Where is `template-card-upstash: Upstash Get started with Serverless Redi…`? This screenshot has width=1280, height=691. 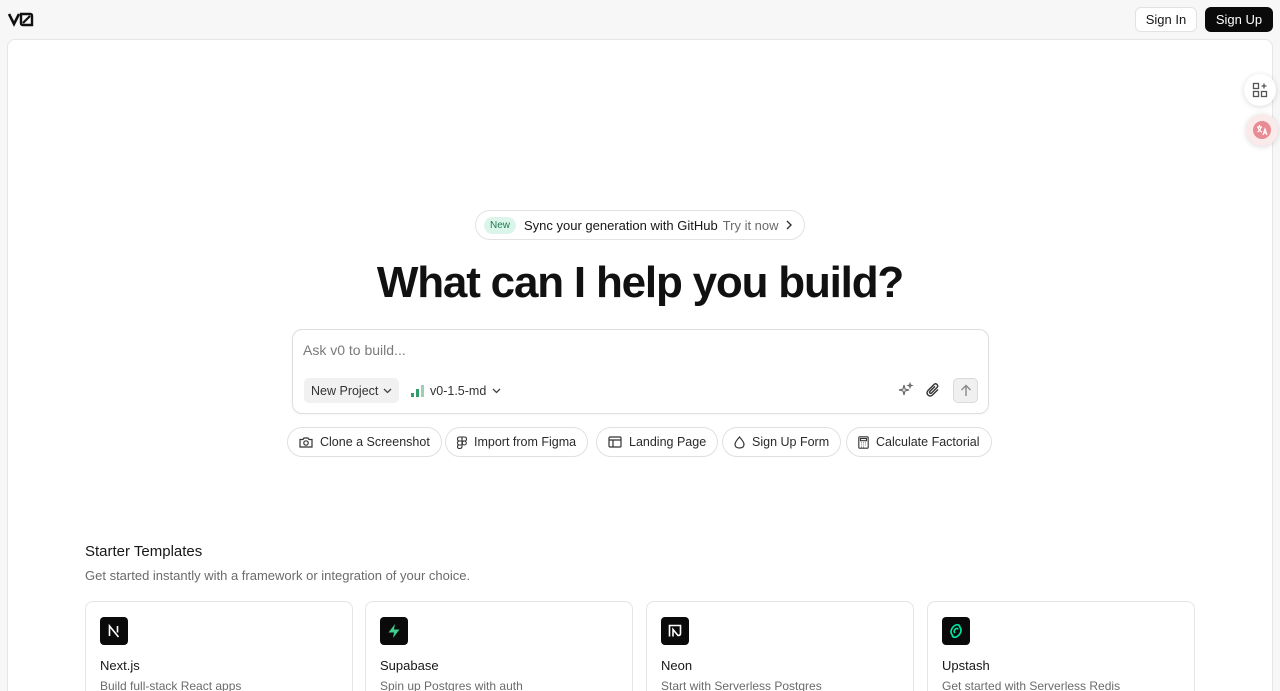
template-card-upstash: Upstash Get started with Serverless Redi… is located at coordinates (1061, 646).